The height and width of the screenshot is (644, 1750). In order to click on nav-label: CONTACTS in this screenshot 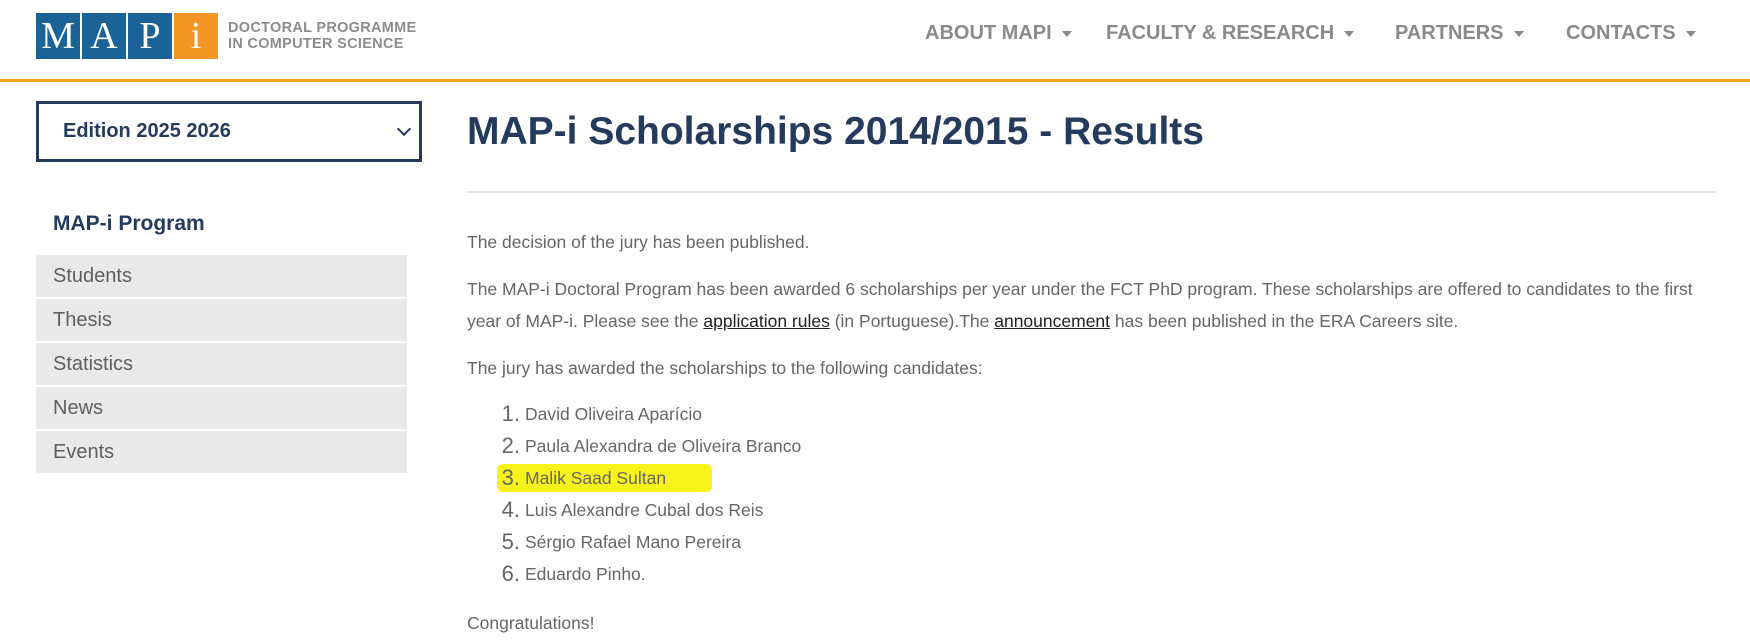, I will do `click(1621, 33)`.